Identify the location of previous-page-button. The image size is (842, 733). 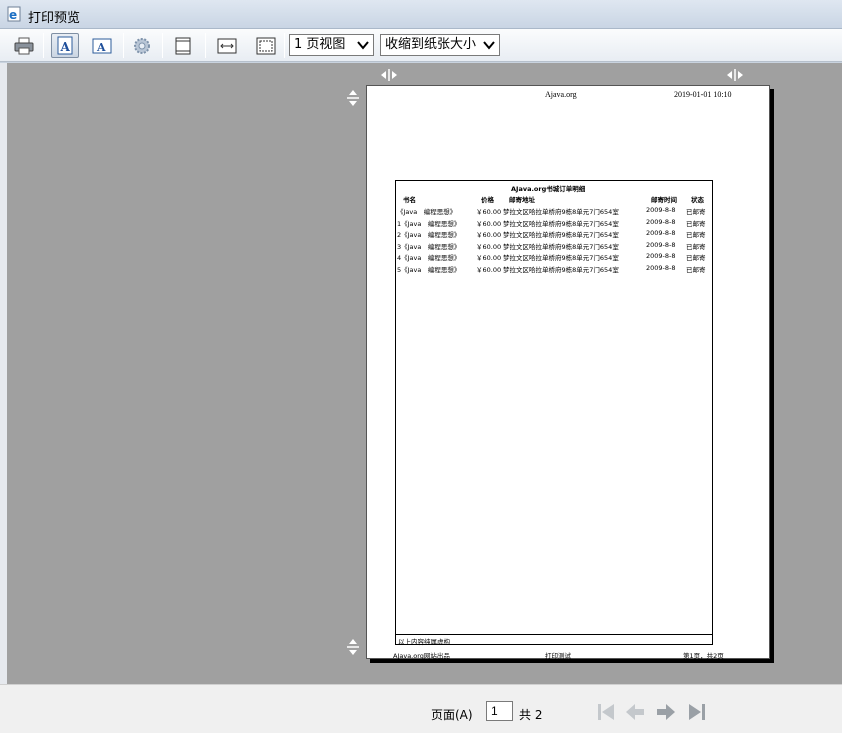
(635, 712).